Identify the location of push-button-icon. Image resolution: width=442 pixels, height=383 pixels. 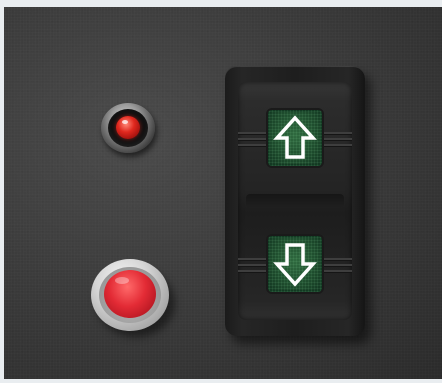
(130, 294).